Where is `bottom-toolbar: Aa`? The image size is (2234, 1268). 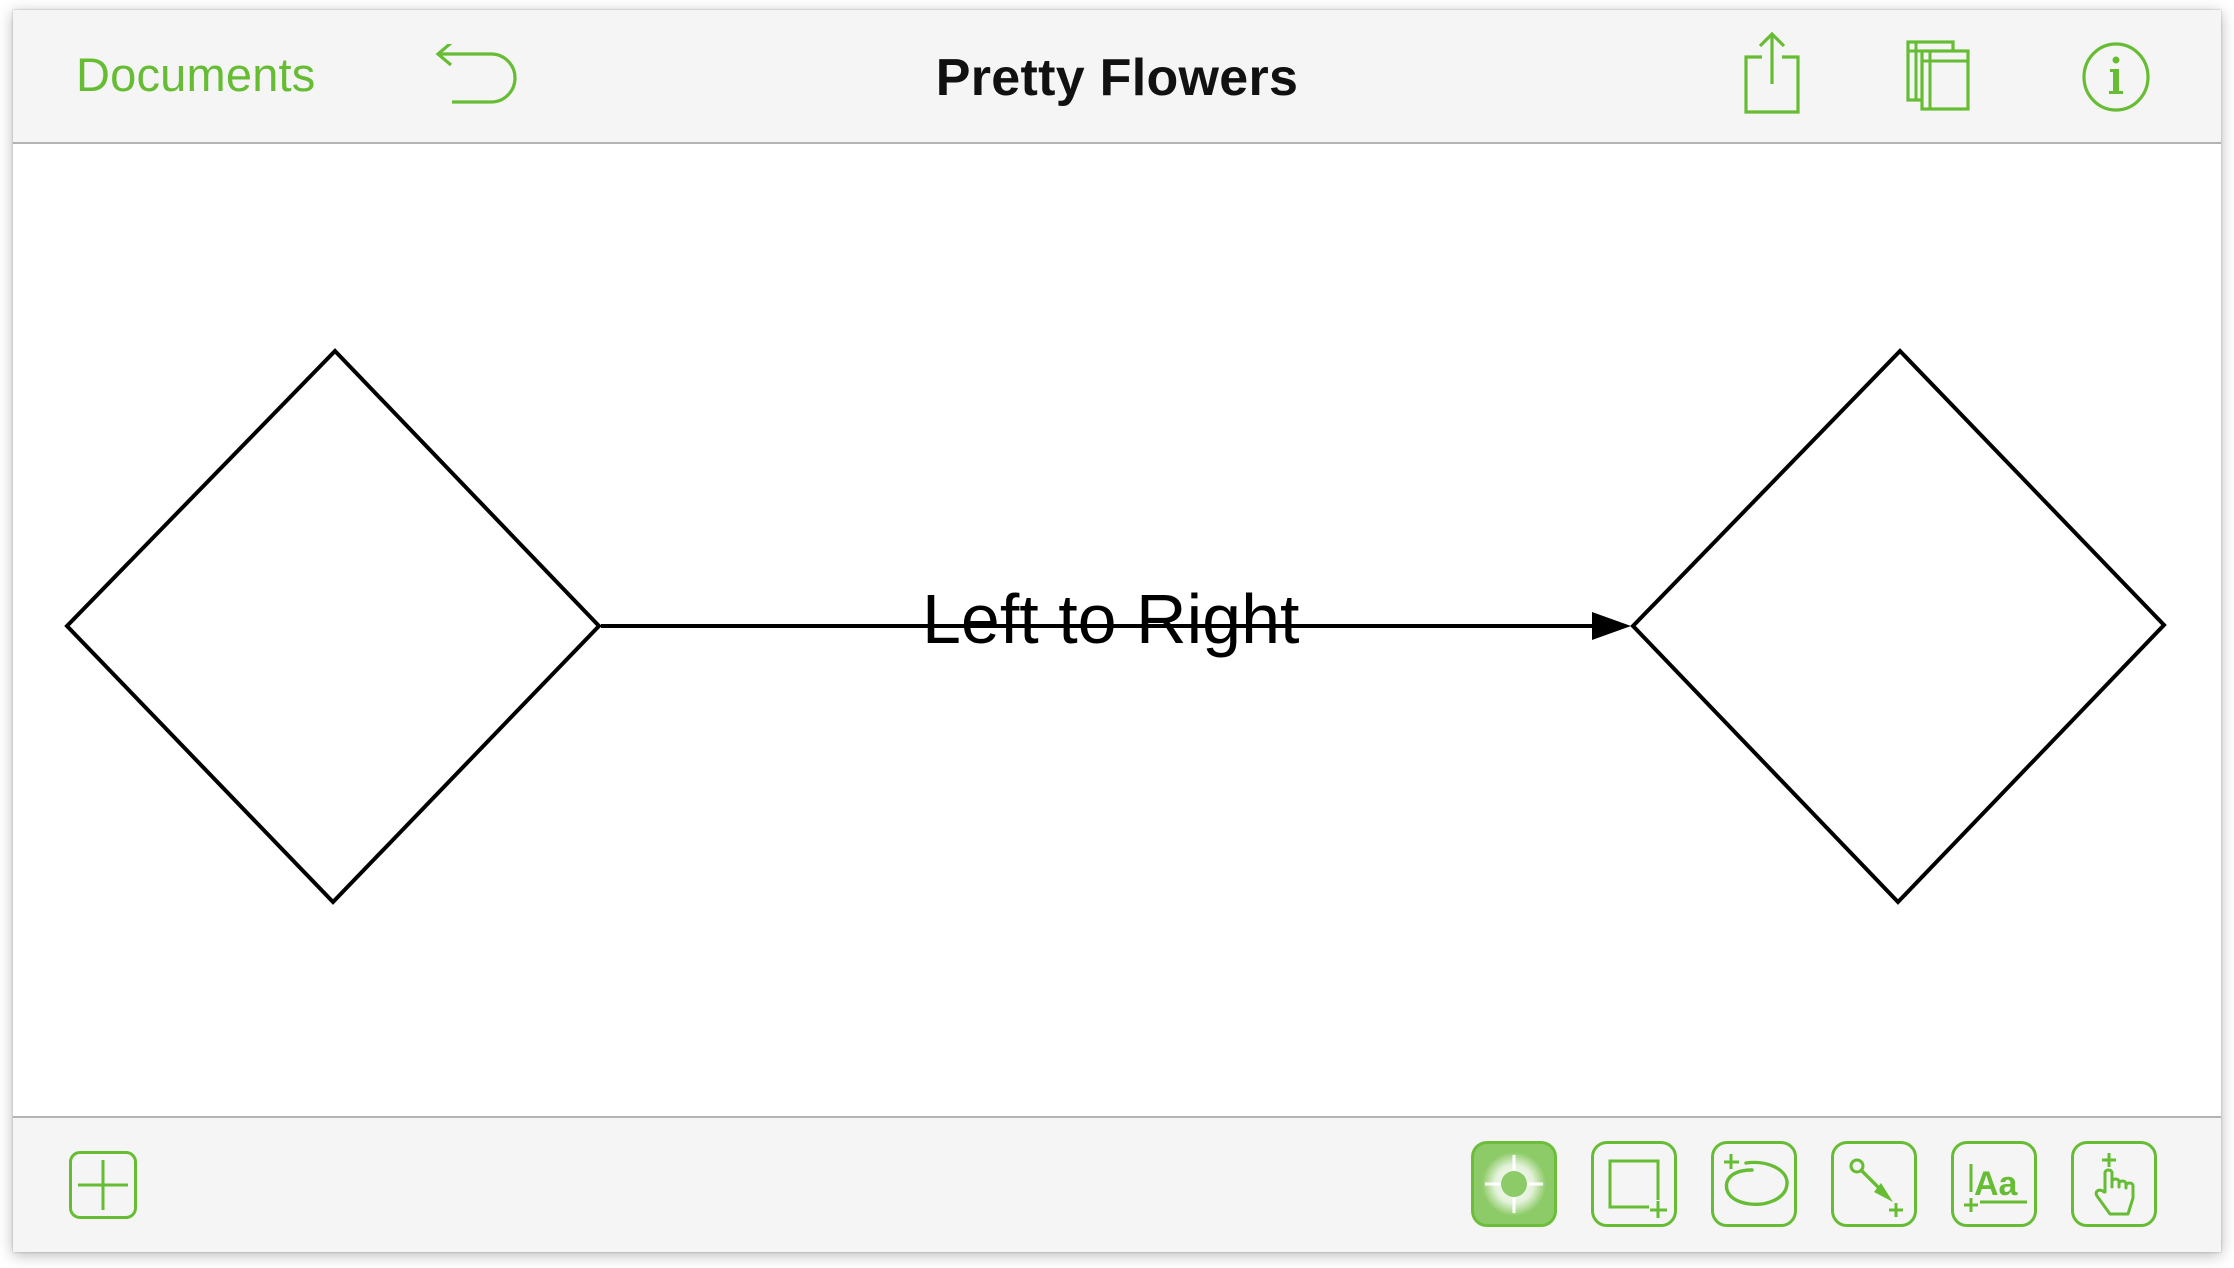
bottom-toolbar: Aa is located at coordinates (1117, 1184).